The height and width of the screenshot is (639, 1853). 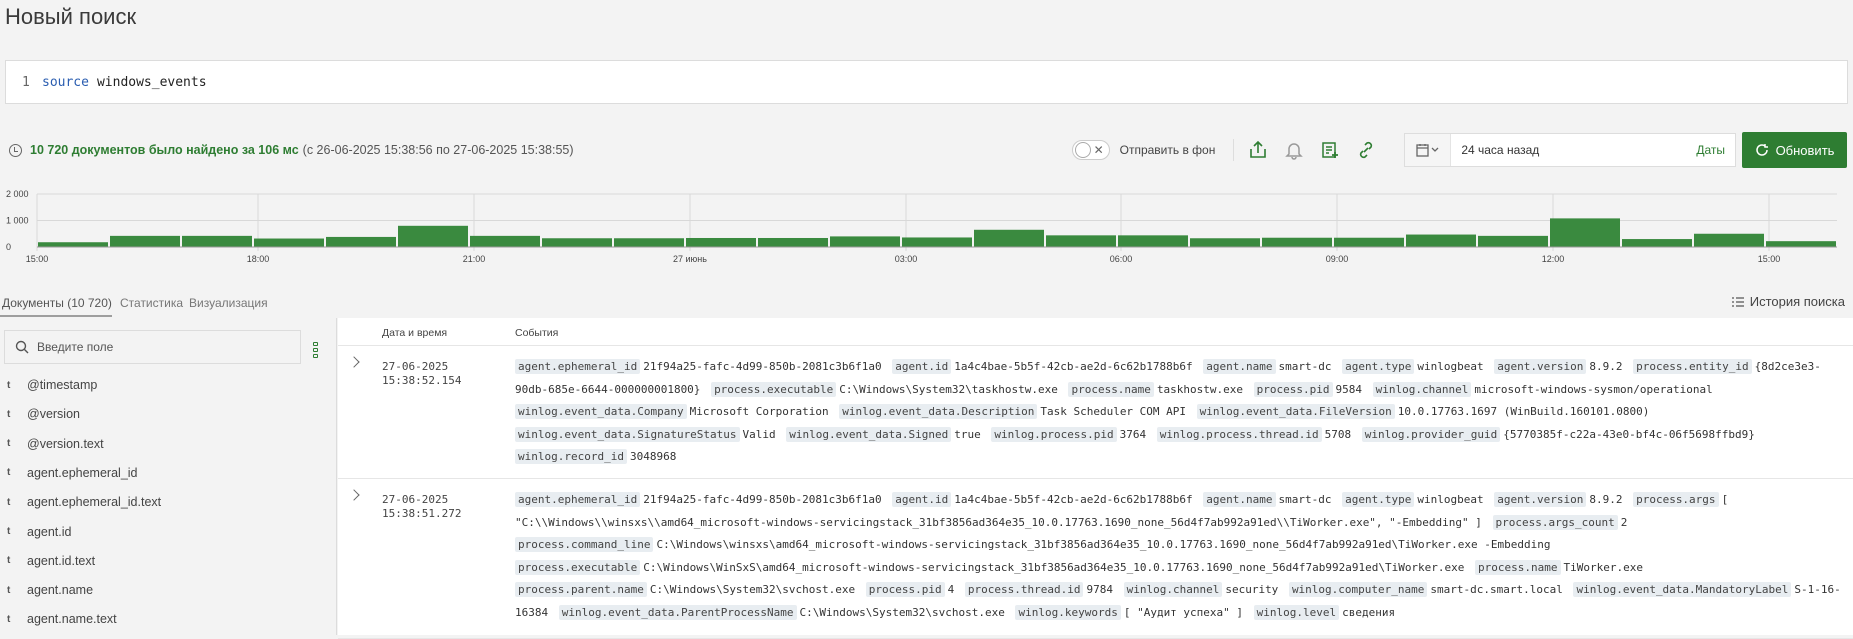 What do you see at coordinates (1676, 499) in the screenshot?
I see `field-key-badge: process.args` at bounding box center [1676, 499].